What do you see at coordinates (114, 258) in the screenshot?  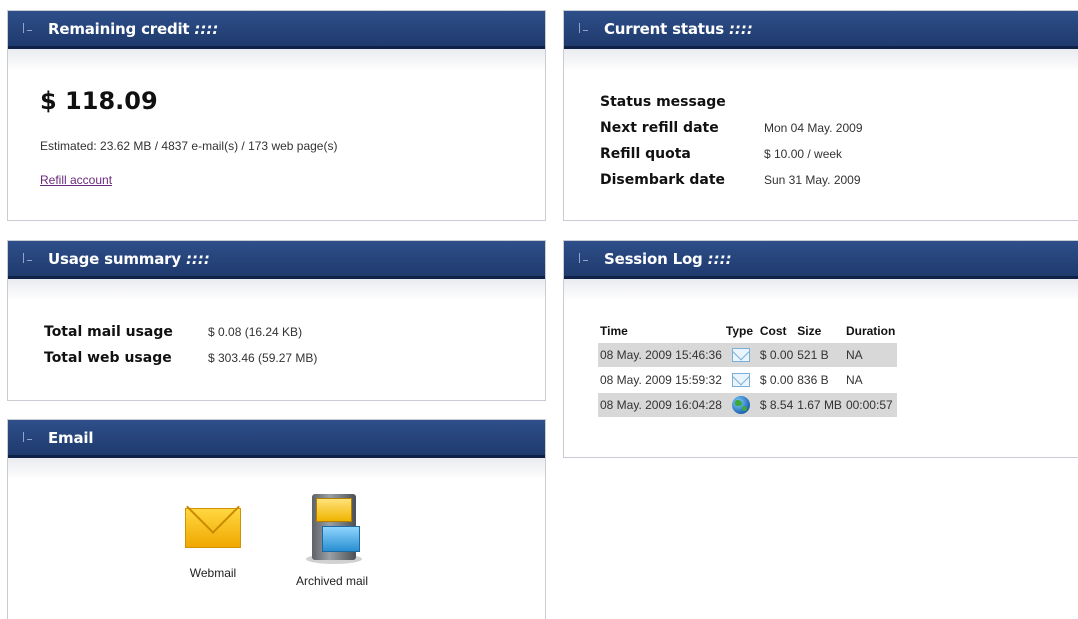 I see `panel-title: Usage summary` at bounding box center [114, 258].